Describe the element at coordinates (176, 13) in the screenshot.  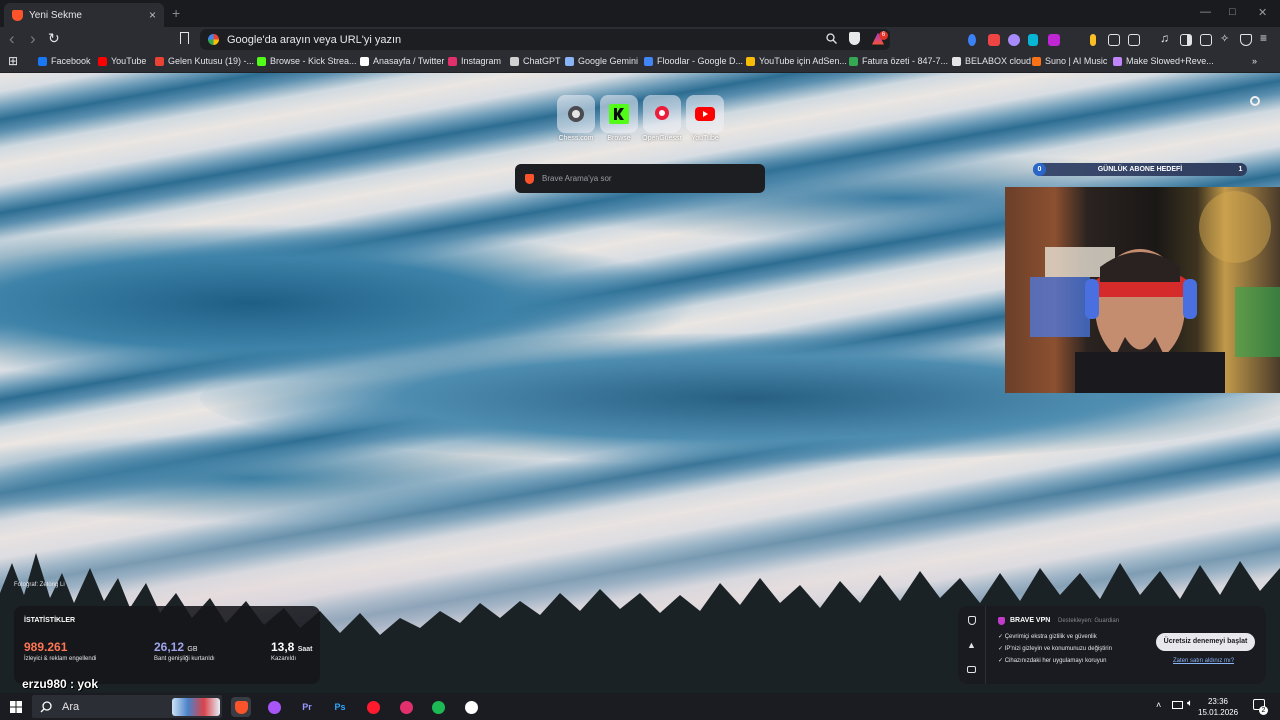
I see `new-tab-button: +` at that location.